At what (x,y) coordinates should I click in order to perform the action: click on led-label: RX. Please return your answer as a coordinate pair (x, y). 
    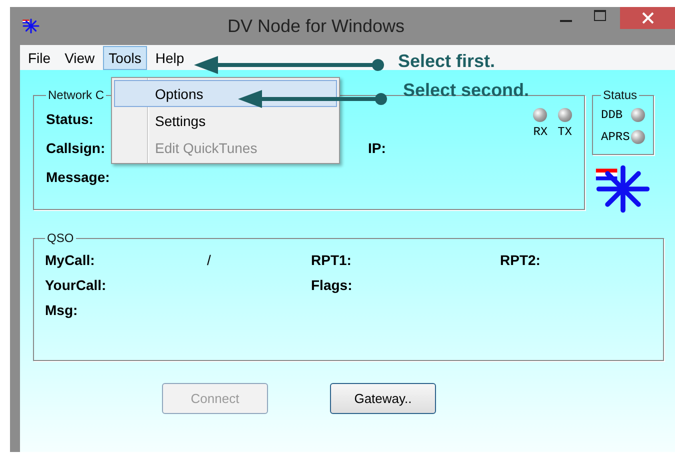
    Looking at the image, I should click on (540, 132).